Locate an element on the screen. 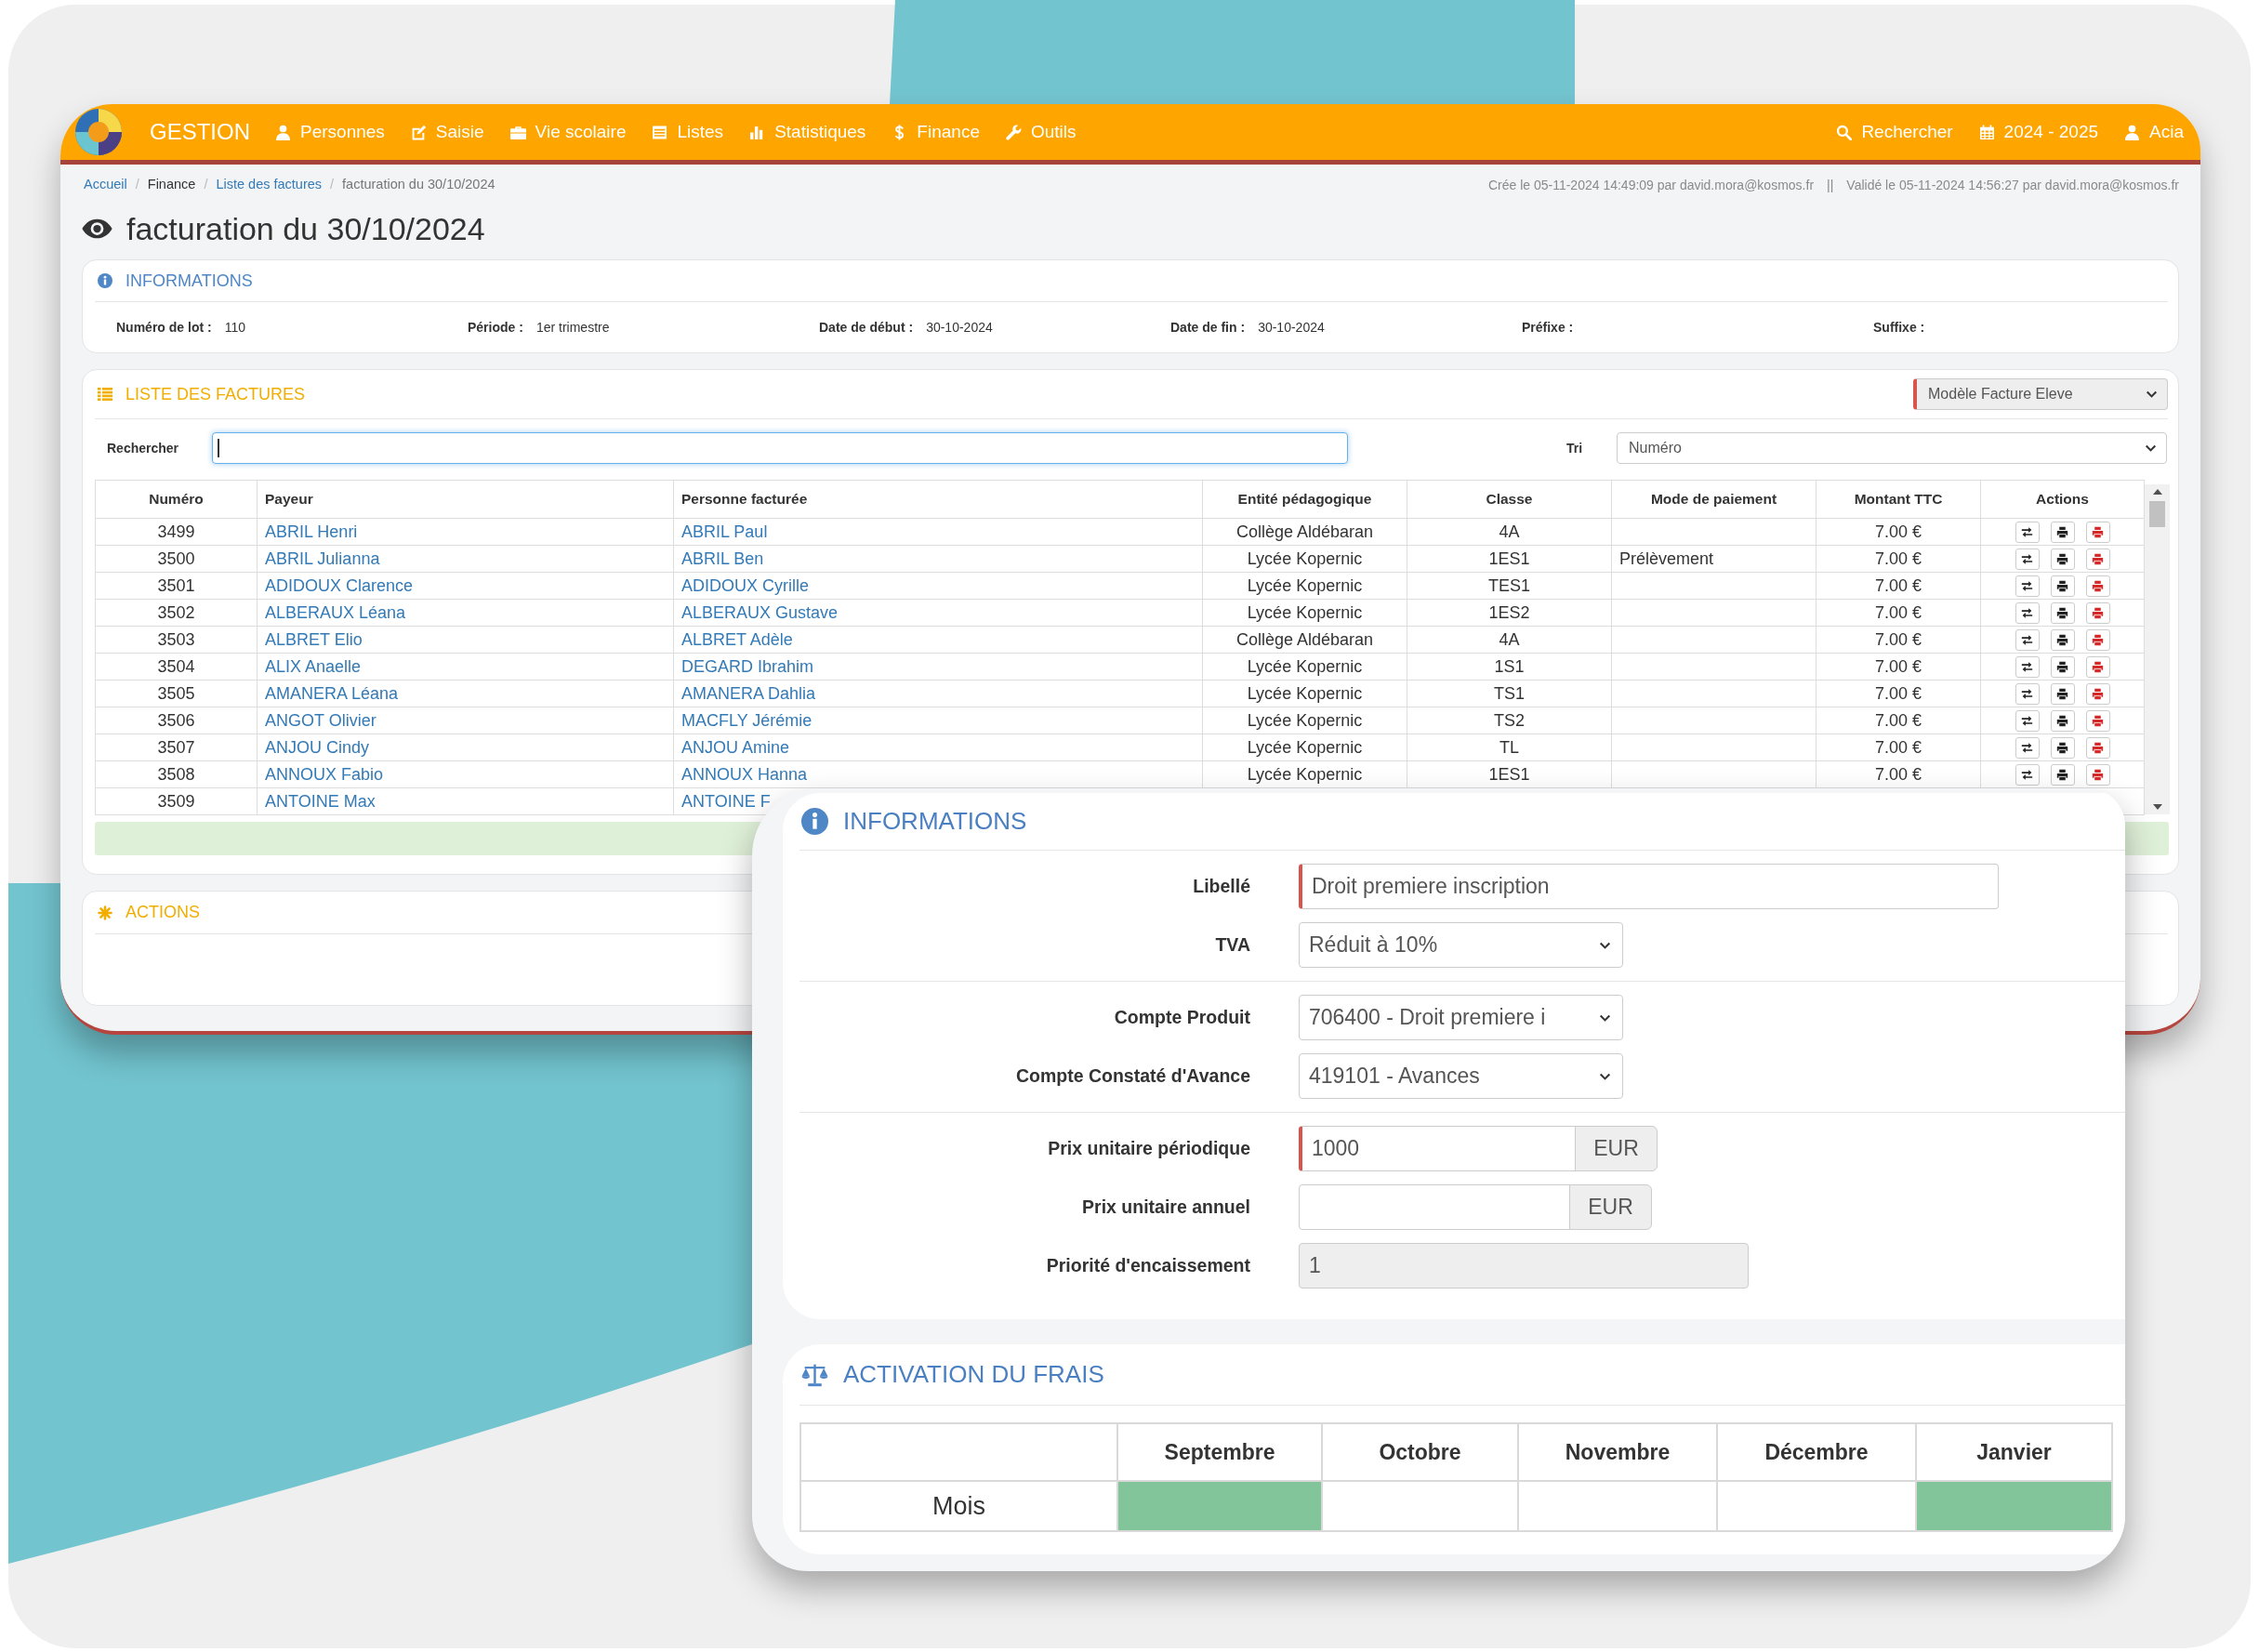 The height and width of the screenshot is (1652, 2259). payer-link: ABRIL Henri is located at coordinates (311, 531).